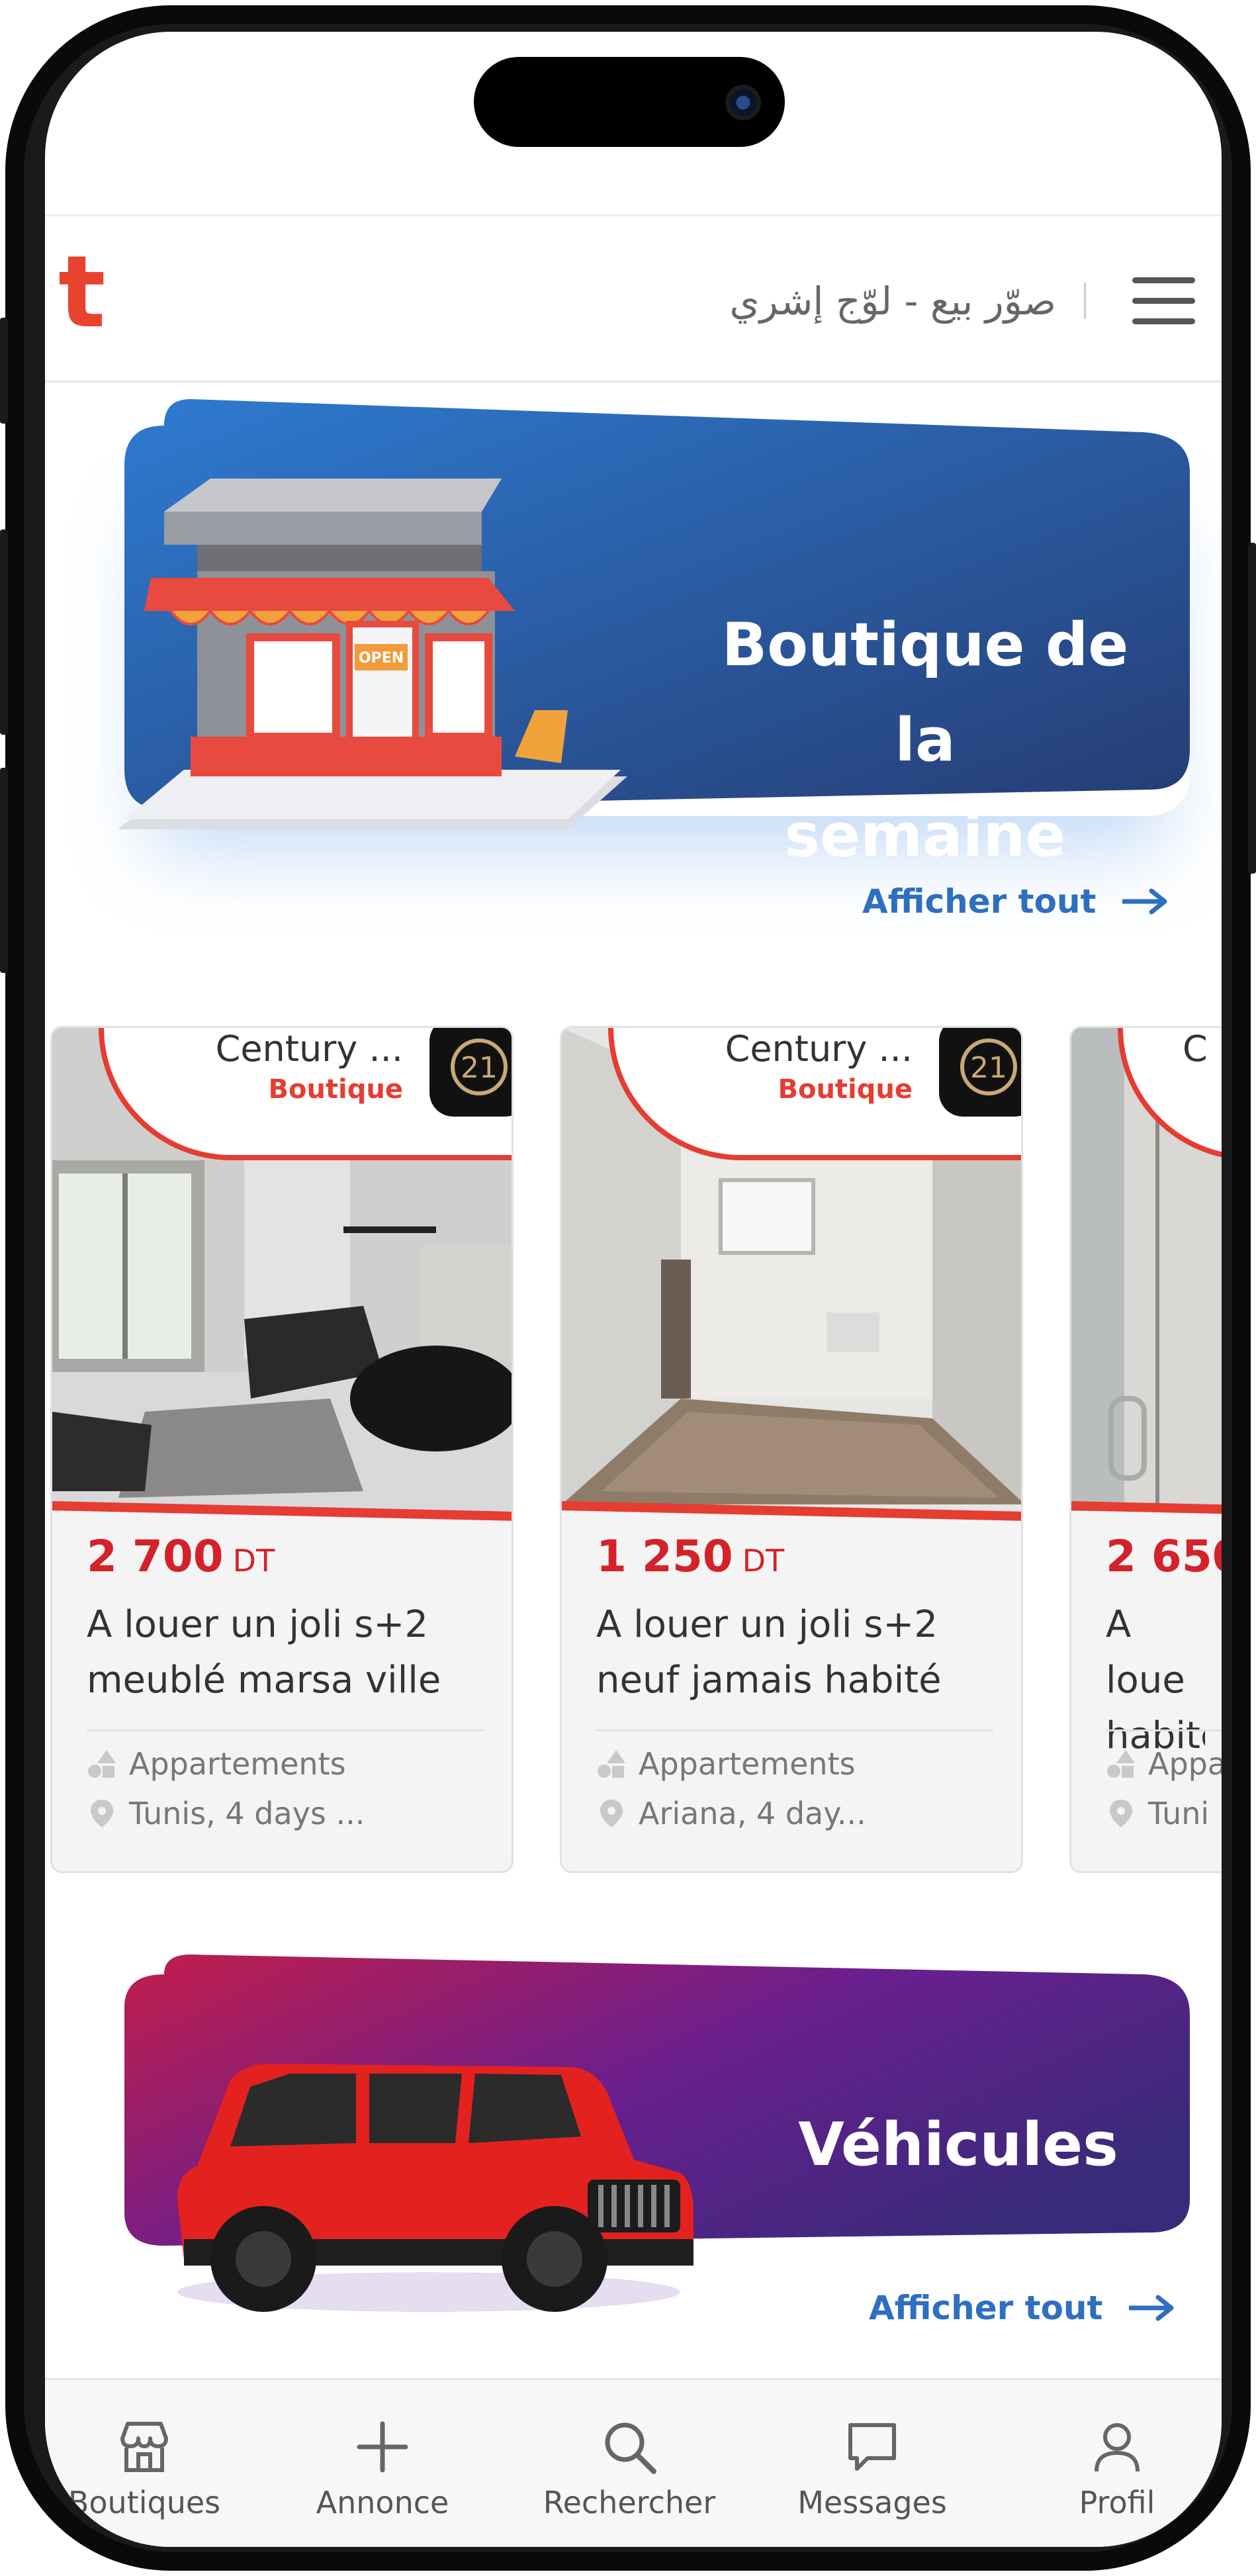 This screenshot has height=2576, width=1256. What do you see at coordinates (1146, 1511) in the screenshot?
I see `photo-accent-line` at bounding box center [1146, 1511].